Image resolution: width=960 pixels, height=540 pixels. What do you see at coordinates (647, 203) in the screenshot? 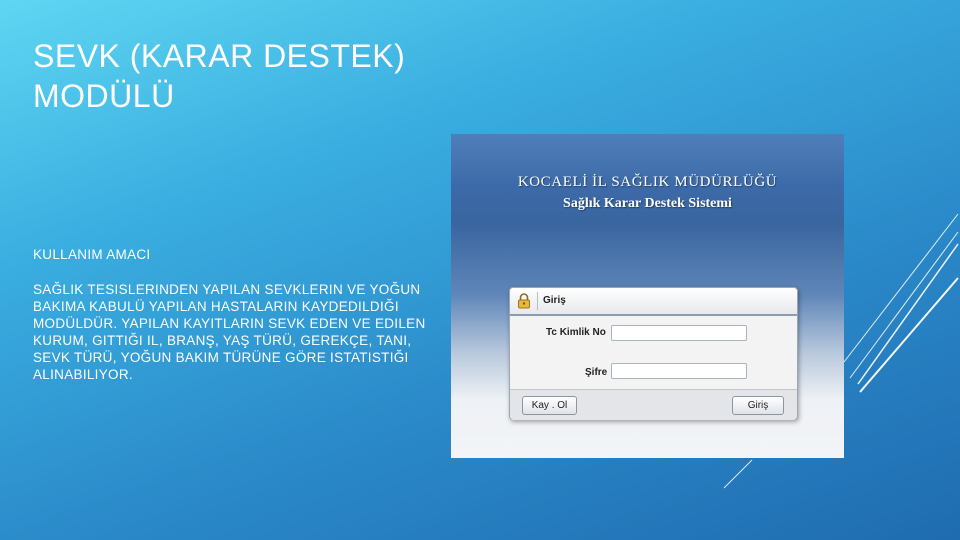
I see `banner-subtitle: Sağlık Karar Destek Sistemi` at bounding box center [647, 203].